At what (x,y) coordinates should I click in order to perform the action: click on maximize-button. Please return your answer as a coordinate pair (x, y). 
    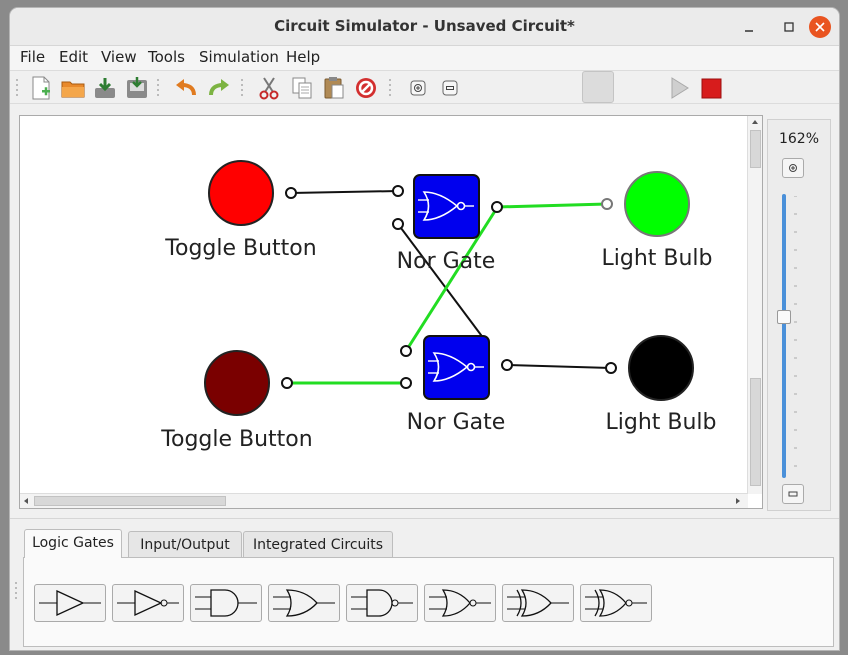
    Looking at the image, I should click on (789, 27).